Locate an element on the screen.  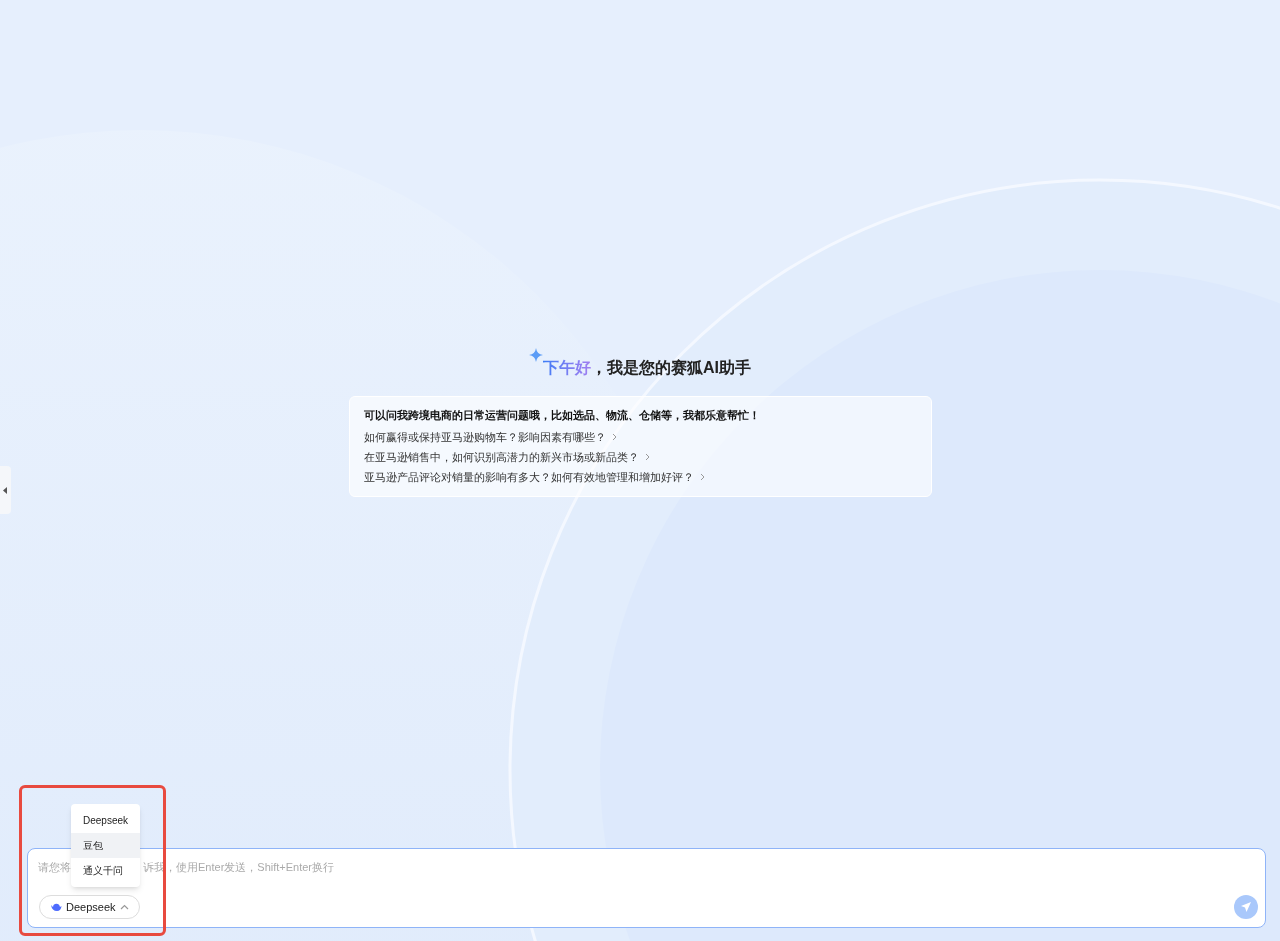
menu-item: 通义千问 is located at coordinates (105, 870).